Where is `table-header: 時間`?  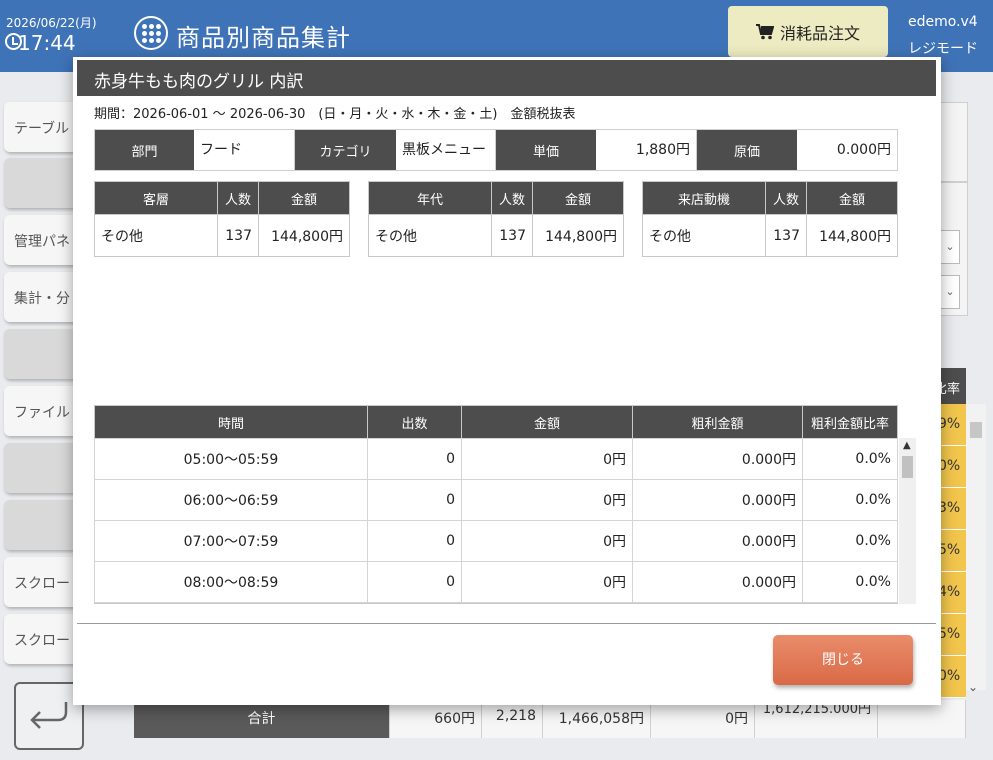
table-header: 時間 is located at coordinates (231, 422).